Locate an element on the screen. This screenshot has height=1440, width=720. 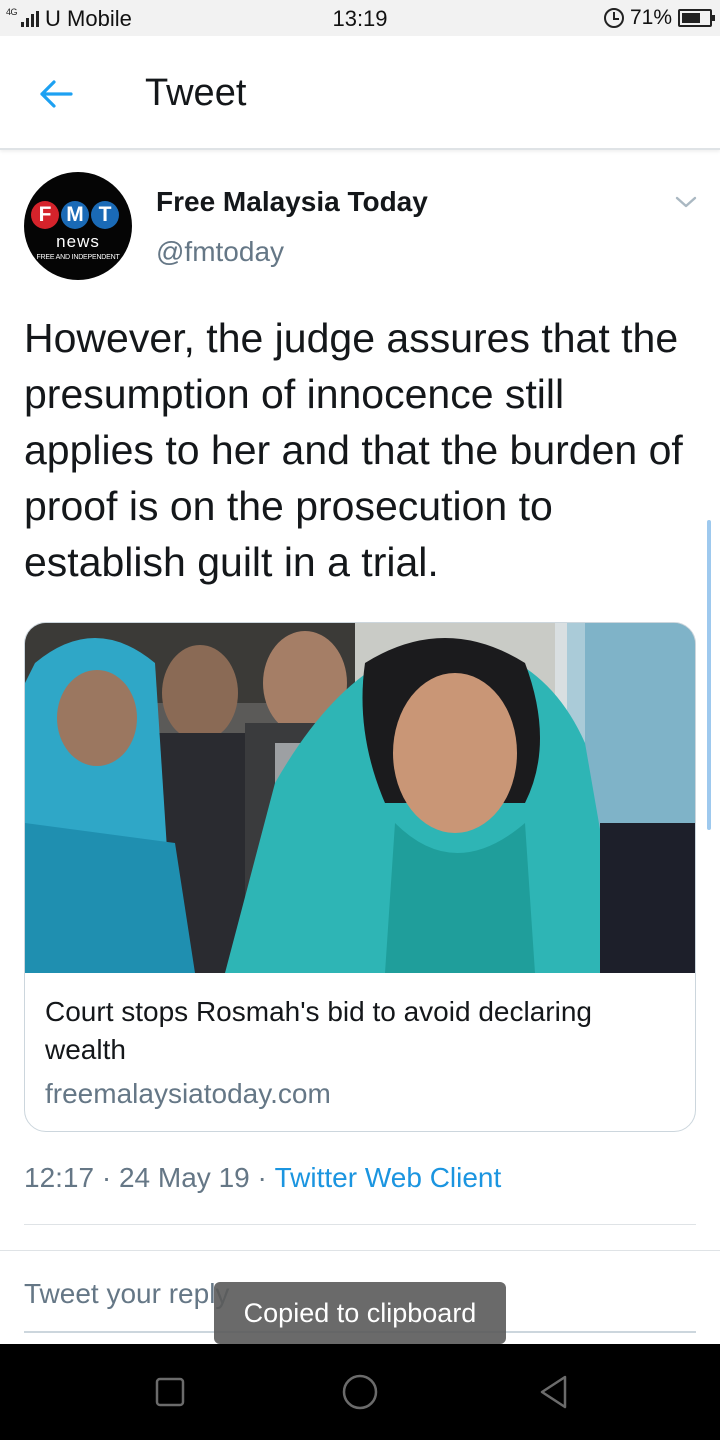
avatar-letter-m: M is located at coordinates (75, 215).